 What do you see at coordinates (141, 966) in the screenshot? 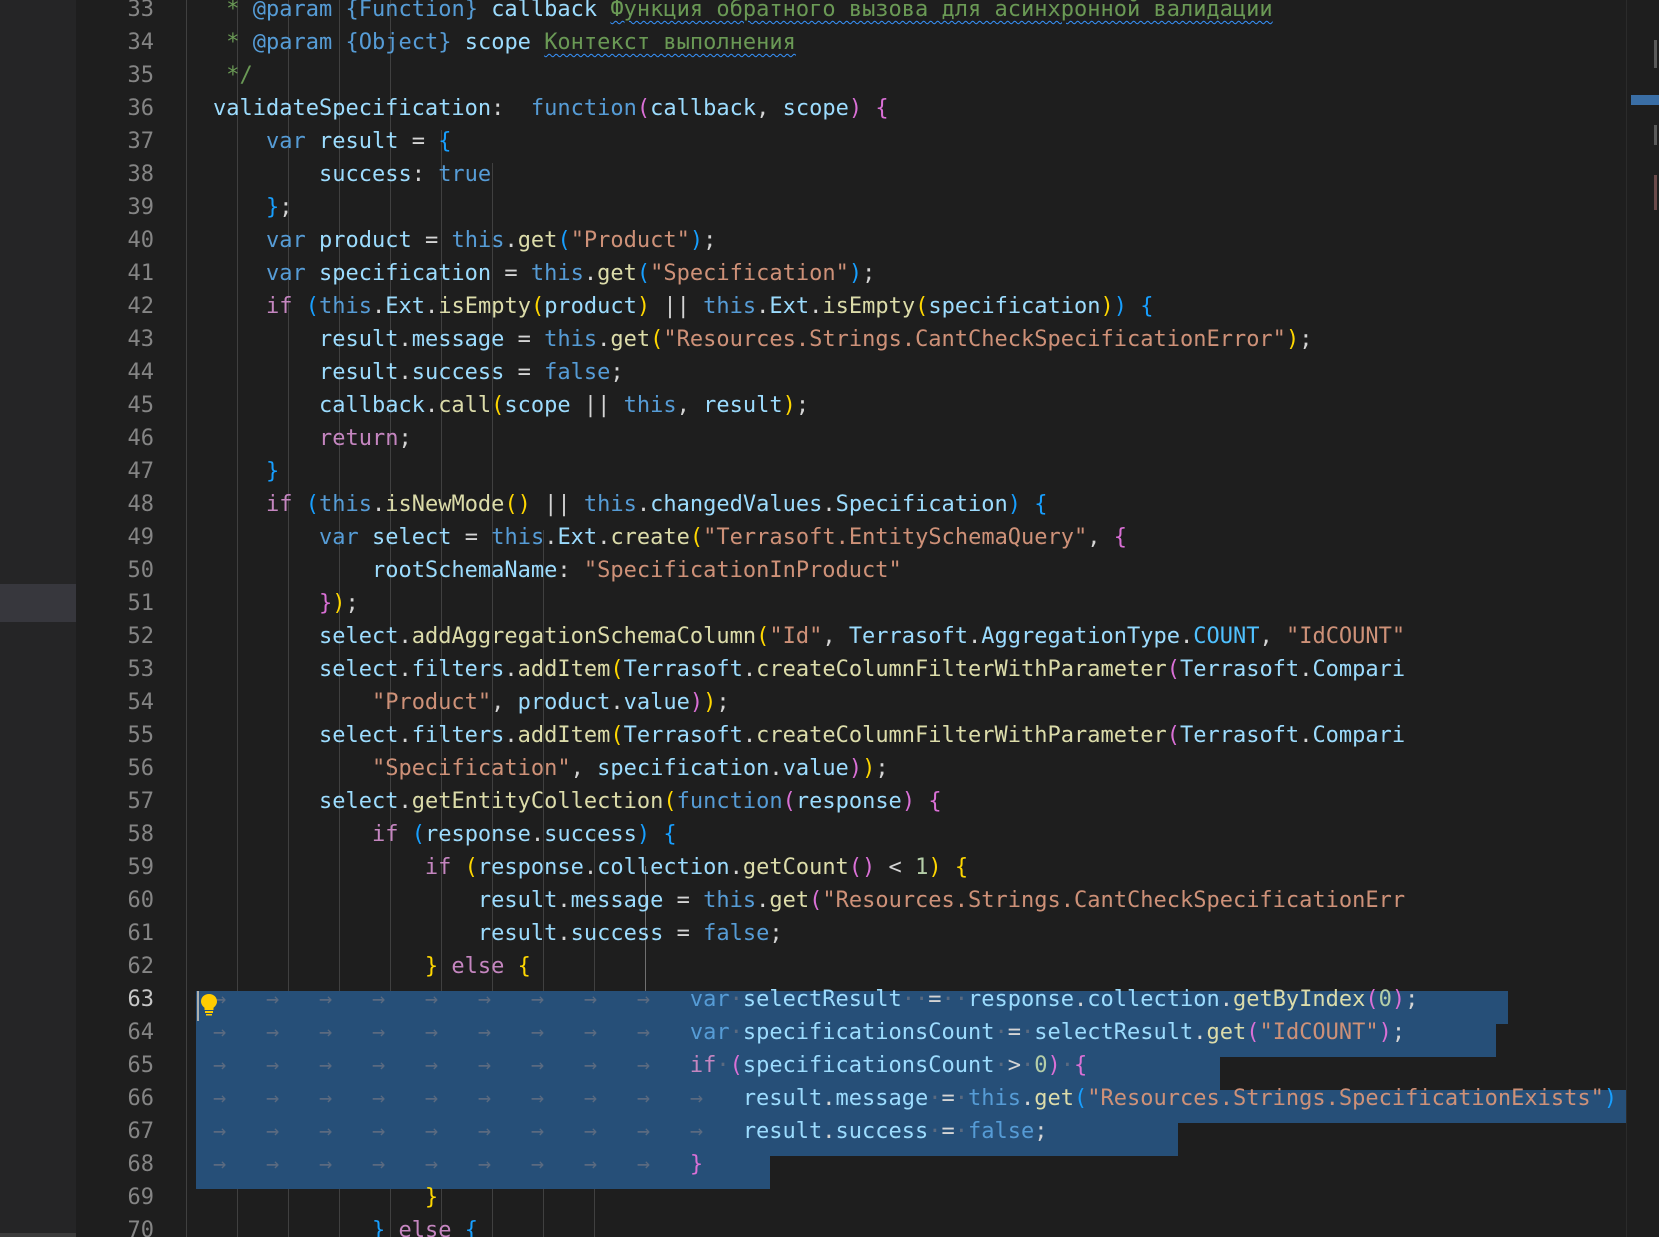
I see `line-number: 62` at bounding box center [141, 966].